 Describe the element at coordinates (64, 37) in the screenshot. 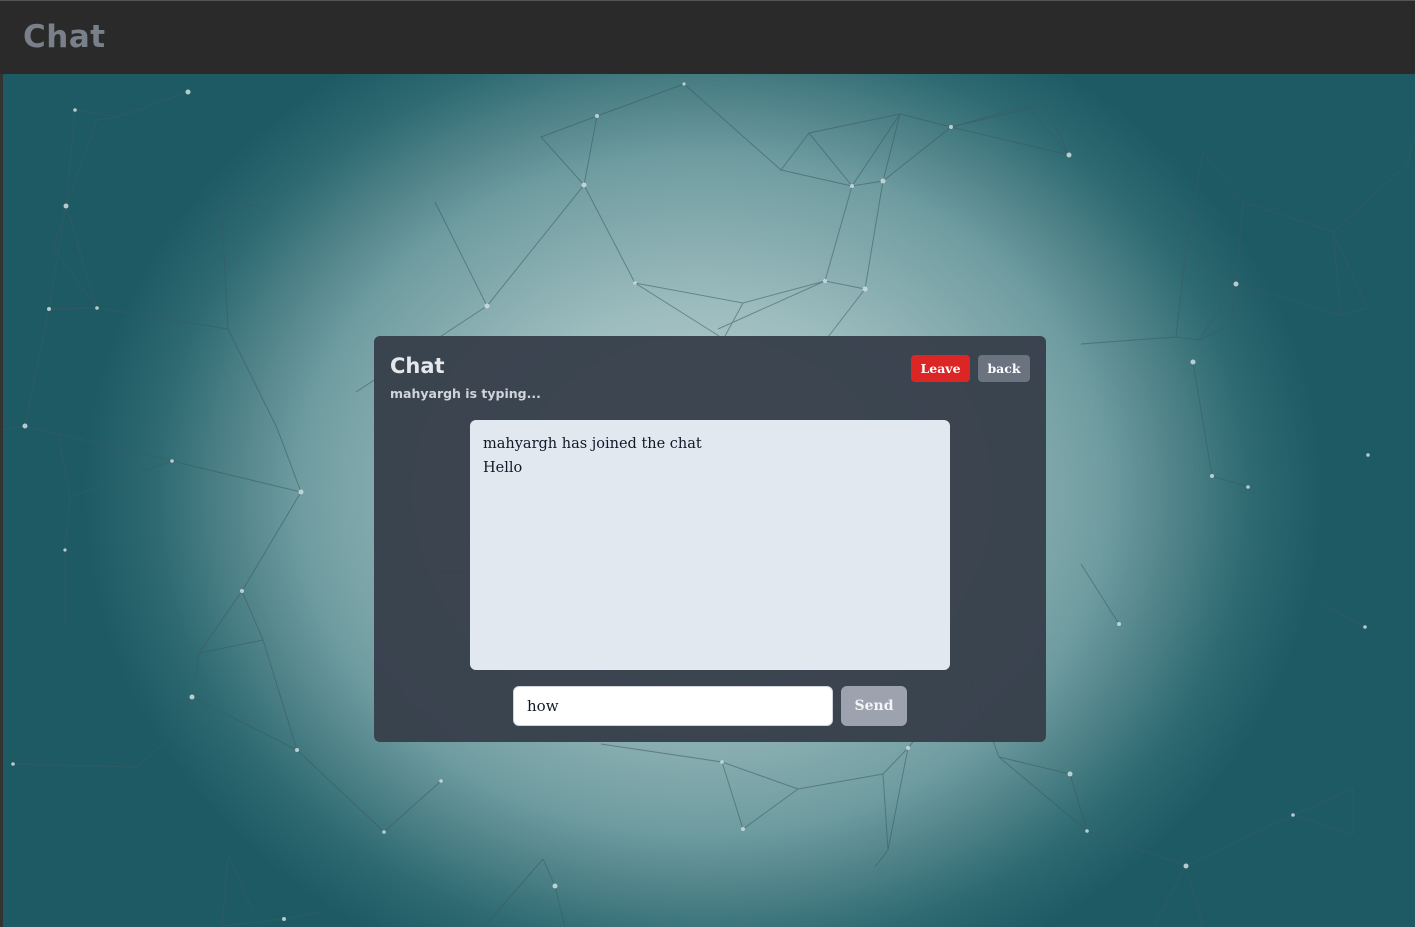

I see `app-title: Chat` at that location.